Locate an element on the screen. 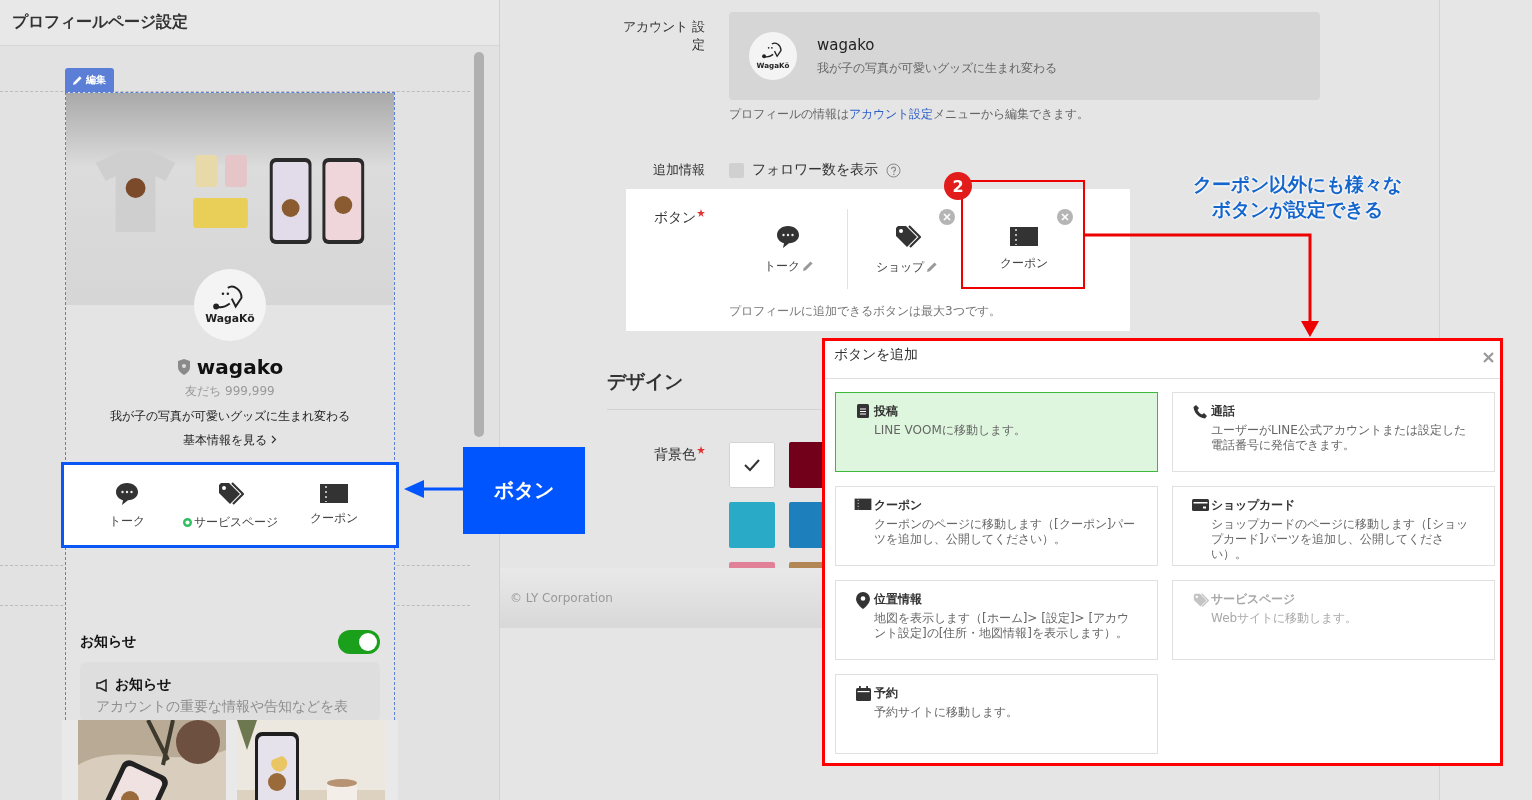 The image size is (1532, 800). option-card: ショップカード ショップカードのページに移動します（[ショップカード]パーツを追加し、公開してください）。 is located at coordinates (1333, 526).